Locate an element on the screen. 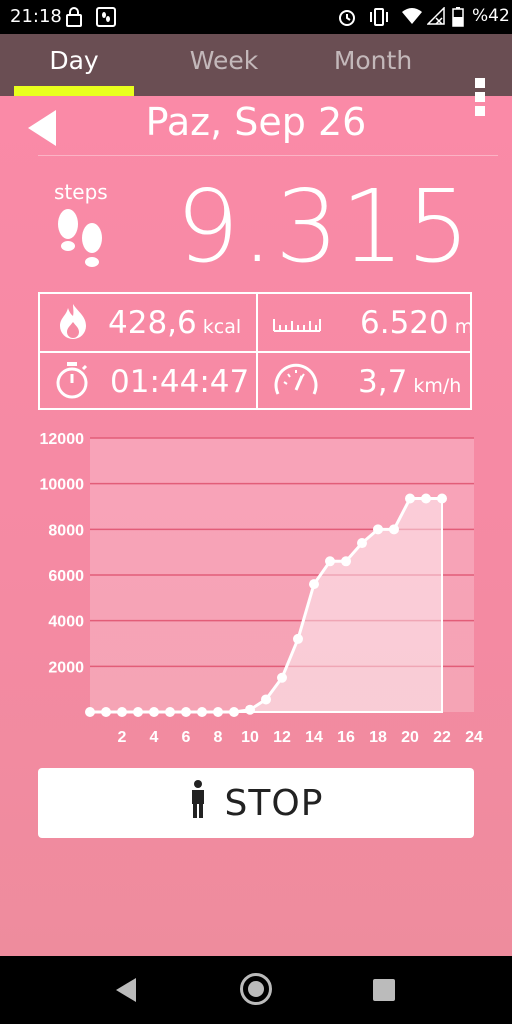  x-tick-label: 8 is located at coordinates (218, 737).